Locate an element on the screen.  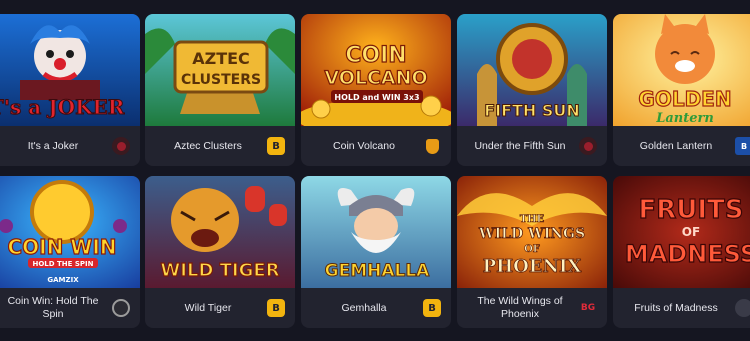
game-title: It's a Joker is located at coordinates (53, 145).